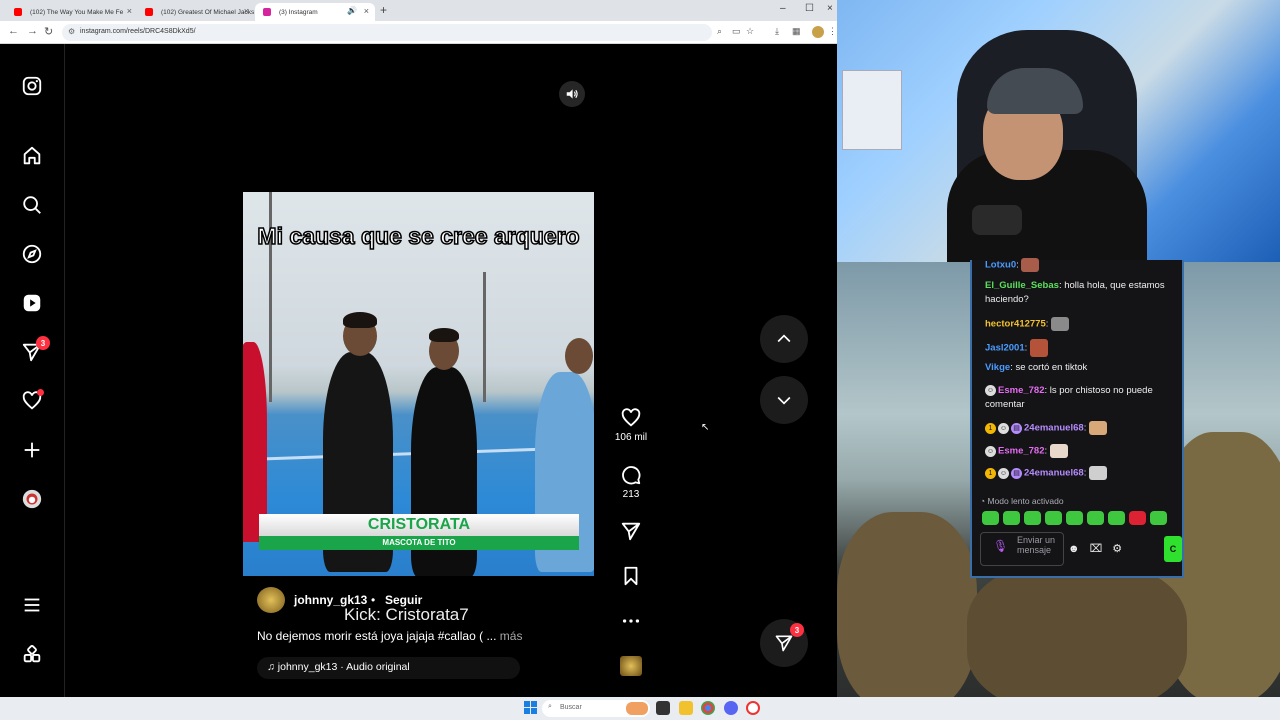  Describe the element at coordinates (731, 708) in the screenshot. I see `discord-icon` at that location.